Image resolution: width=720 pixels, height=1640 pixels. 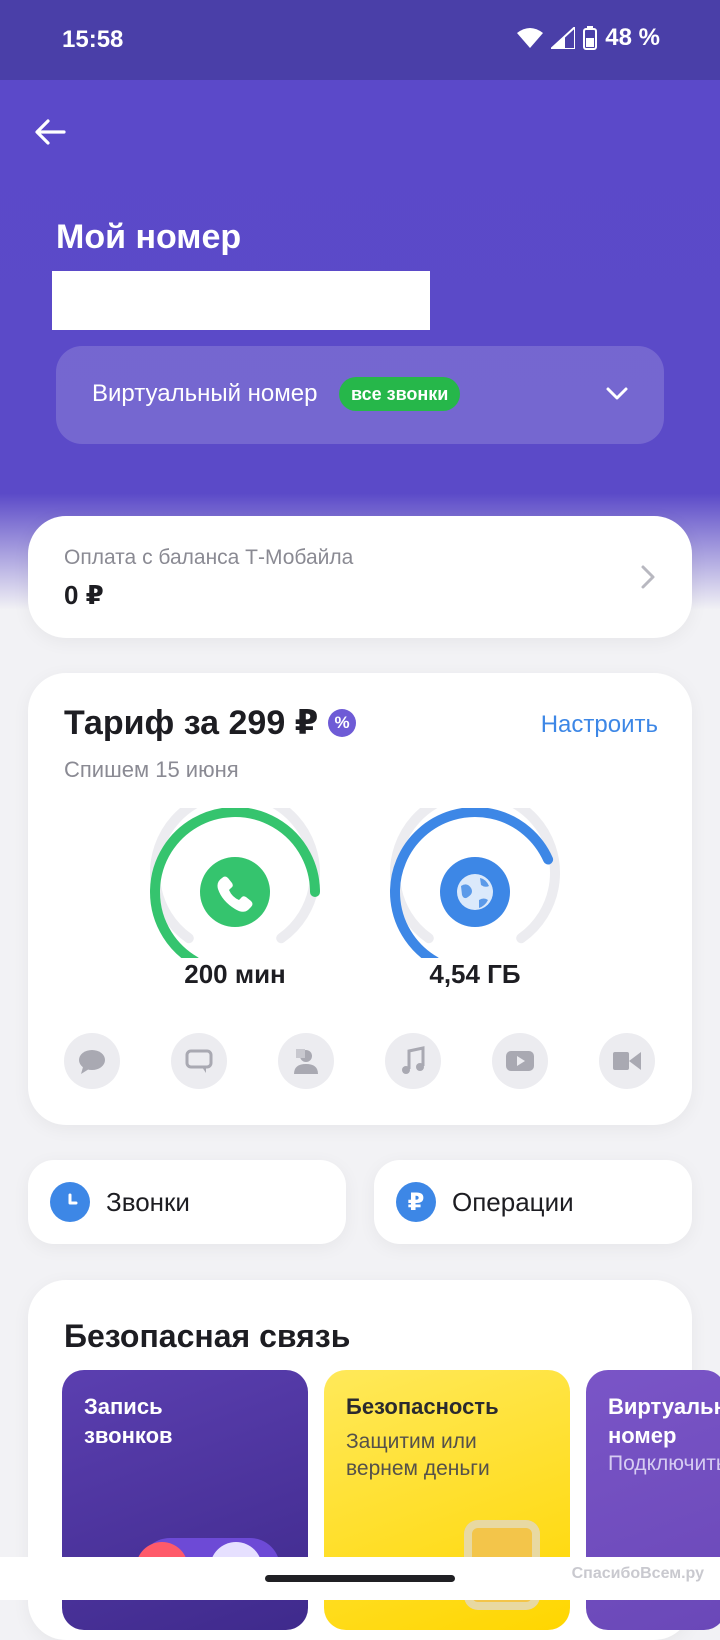 What do you see at coordinates (637, 1573) in the screenshot?
I see `watermark: СпасибоВсем.ру` at bounding box center [637, 1573].